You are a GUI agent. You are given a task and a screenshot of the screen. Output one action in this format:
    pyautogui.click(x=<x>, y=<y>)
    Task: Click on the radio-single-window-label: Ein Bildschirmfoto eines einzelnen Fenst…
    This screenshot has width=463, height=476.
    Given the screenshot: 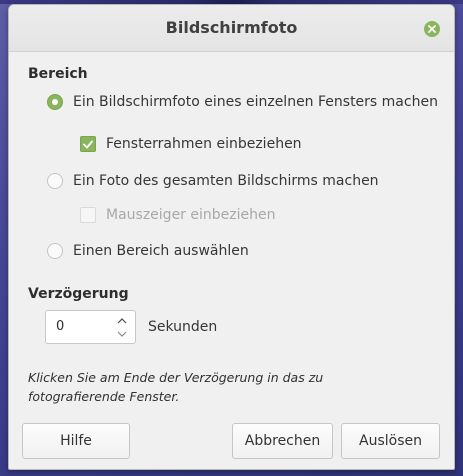 What is the action you would take?
    pyautogui.click(x=255, y=102)
    